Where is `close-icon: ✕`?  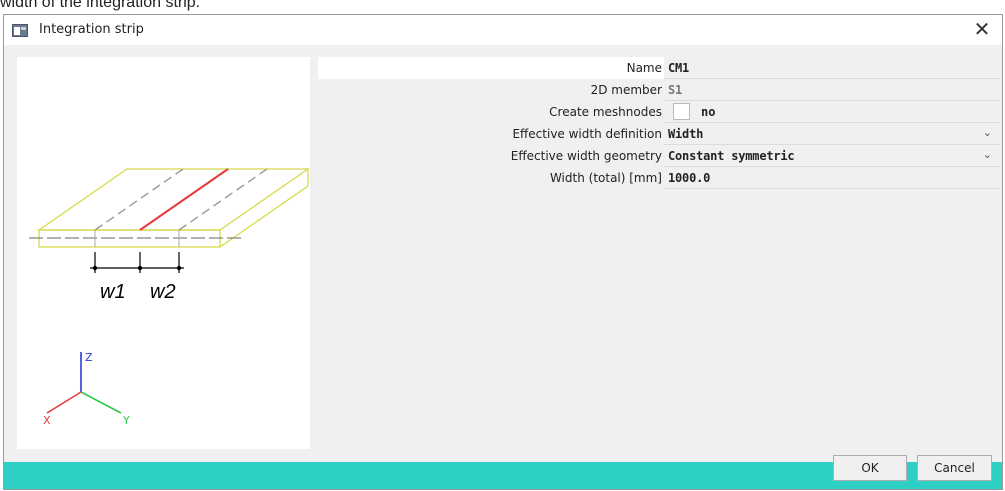
close-icon: ✕ is located at coordinates (982, 29).